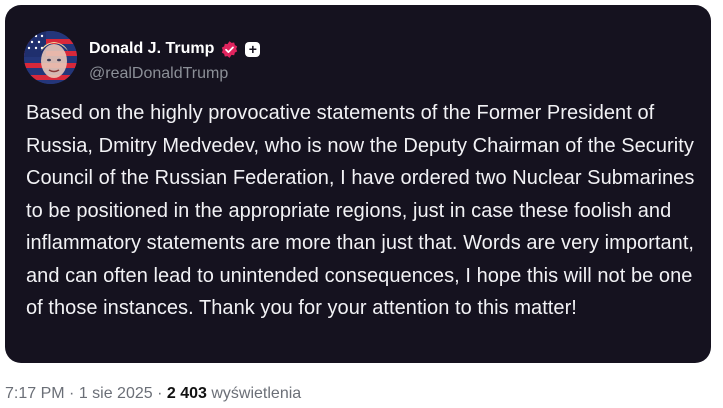 This screenshot has width=723, height=408. Describe the element at coordinates (253, 49) in the screenshot. I see `plus-icon: +` at that location.